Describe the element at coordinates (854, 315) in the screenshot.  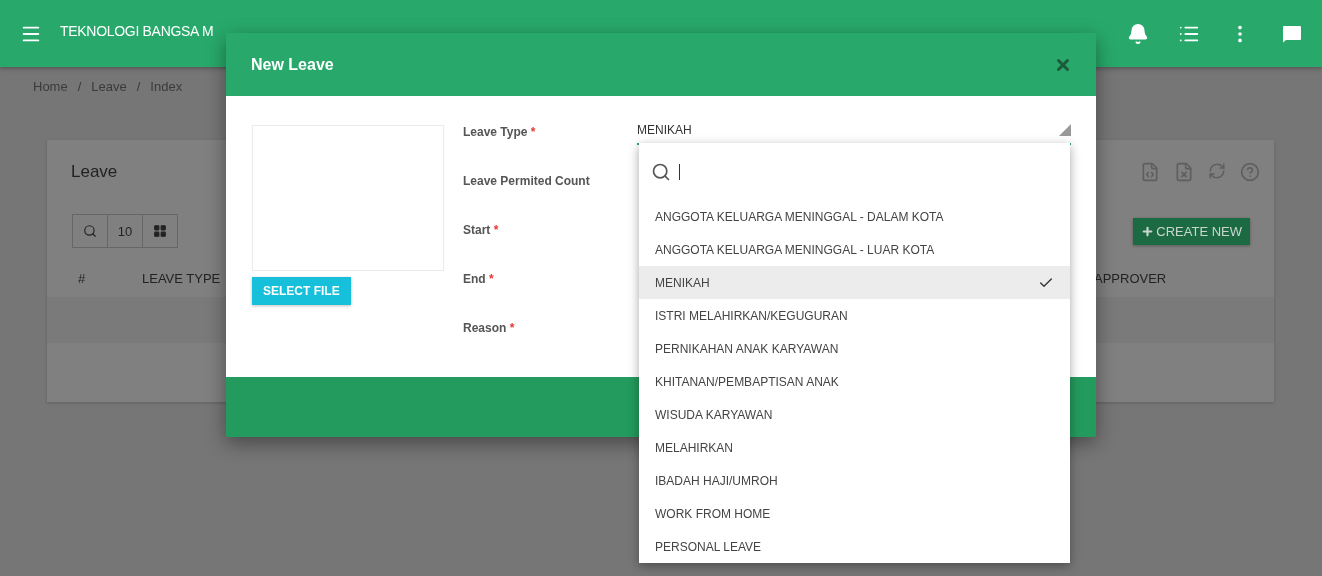
I see `dropdown-option: ISTRI MELAHIRKAN/KEGUGURAN` at that location.